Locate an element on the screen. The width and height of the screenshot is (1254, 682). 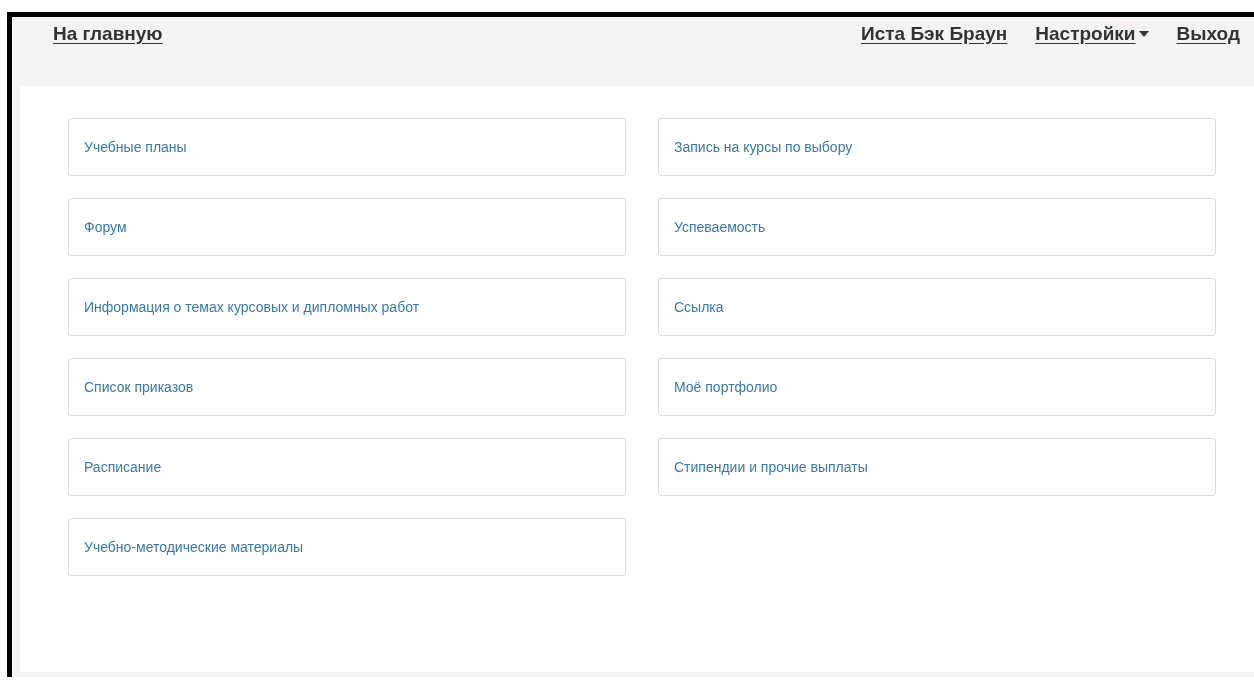
menu-tile: Ссылка is located at coordinates (937, 307).